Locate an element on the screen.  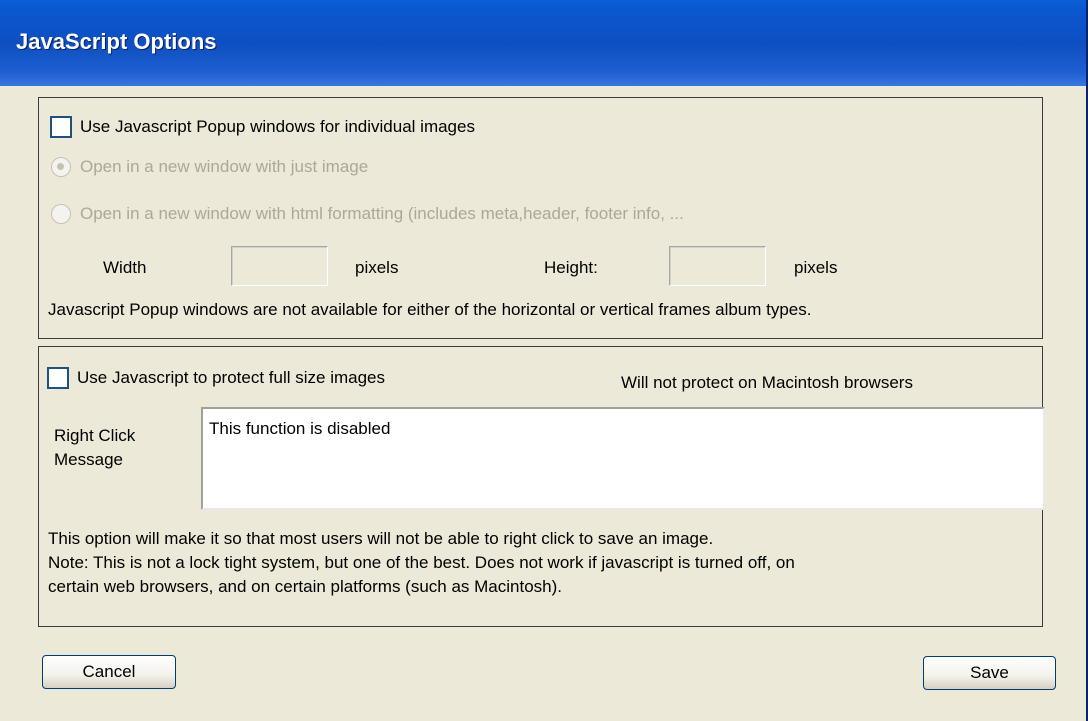
save-button: Save is located at coordinates (989, 673).